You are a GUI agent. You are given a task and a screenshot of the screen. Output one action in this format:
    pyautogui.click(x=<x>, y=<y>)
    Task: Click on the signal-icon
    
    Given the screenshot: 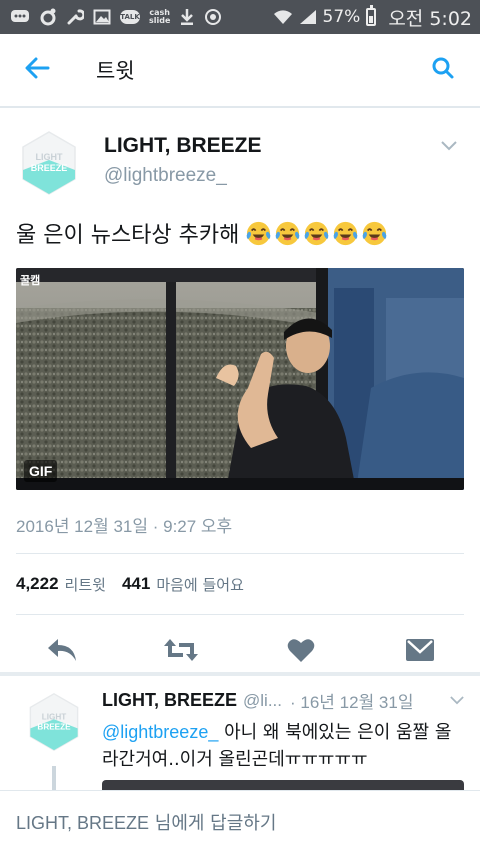 What is the action you would take?
    pyautogui.click(x=308, y=17)
    